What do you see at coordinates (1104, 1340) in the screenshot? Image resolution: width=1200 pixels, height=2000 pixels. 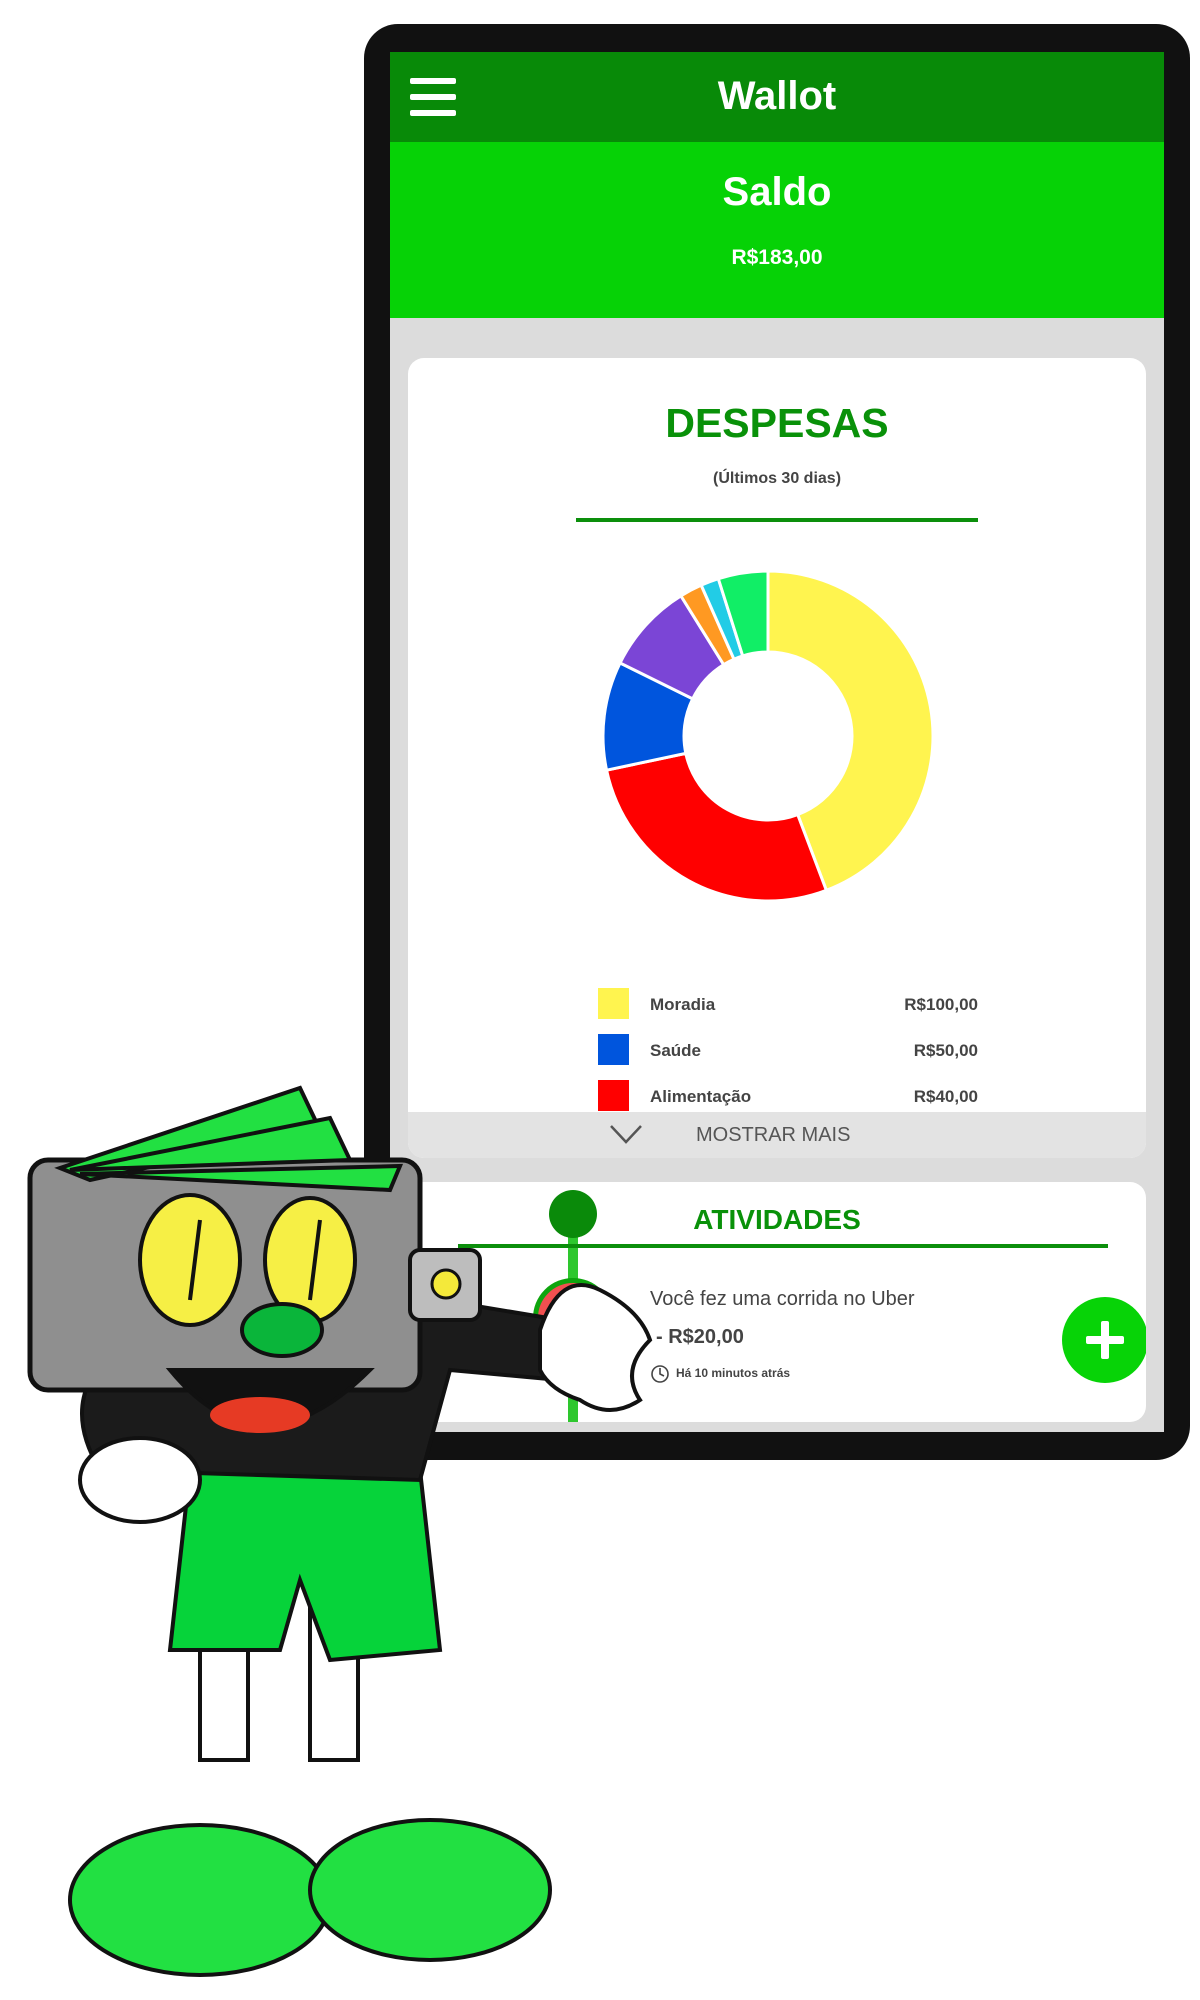 I see `add-button` at bounding box center [1104, 1340].